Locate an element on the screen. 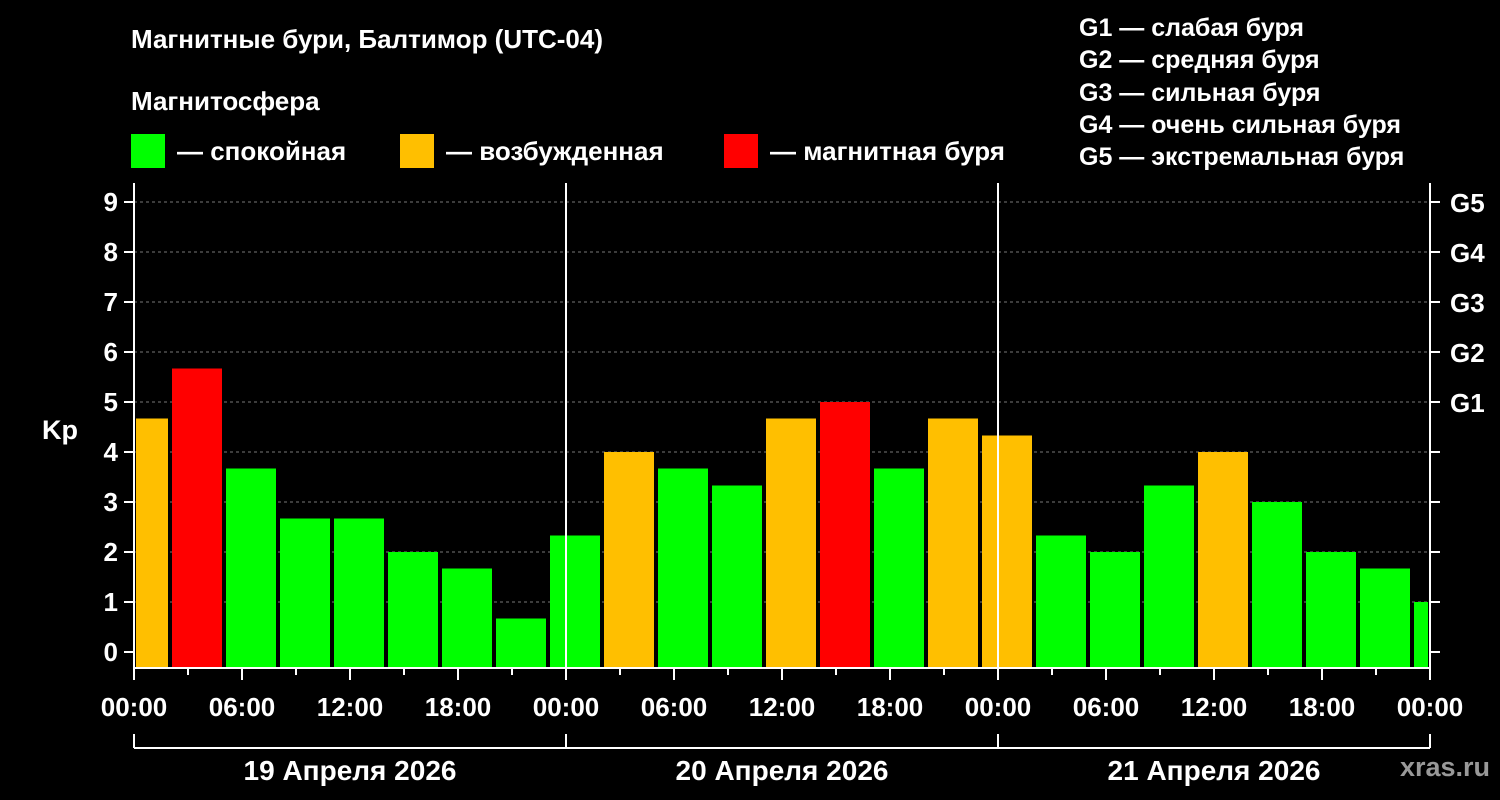  storm-scale-g4: G4 — очень сильная буря is located at coordinates (1240, 124).